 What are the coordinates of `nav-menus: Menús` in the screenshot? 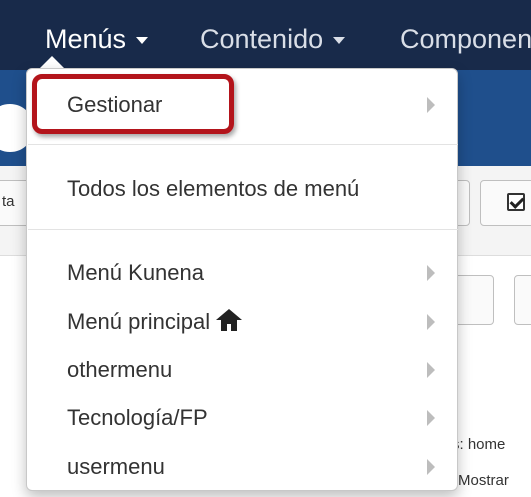 It's located at (97, 39).